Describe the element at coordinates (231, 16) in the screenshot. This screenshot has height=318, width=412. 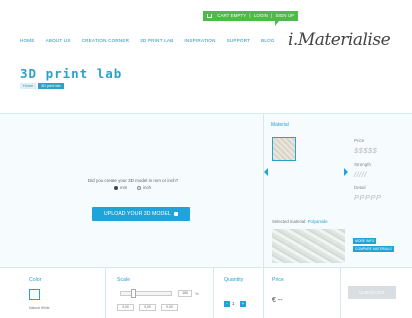
I see `cart-empty-link: CART EMPTY` at that location.